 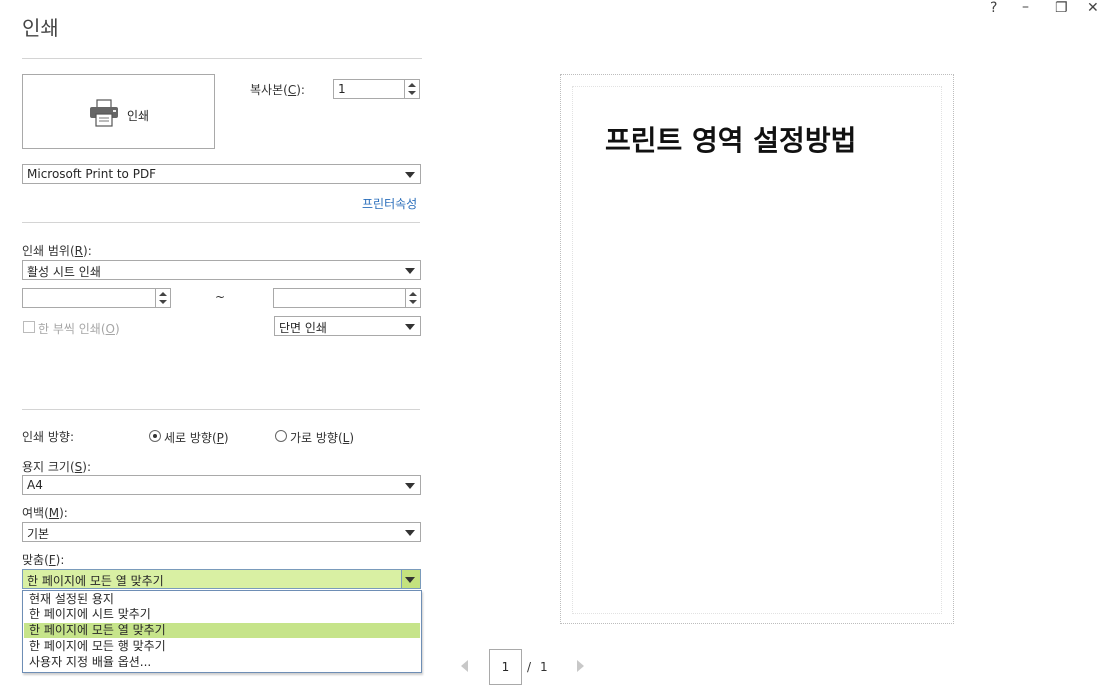 I want to click on next-page-icon, so click(x=580, y=666).